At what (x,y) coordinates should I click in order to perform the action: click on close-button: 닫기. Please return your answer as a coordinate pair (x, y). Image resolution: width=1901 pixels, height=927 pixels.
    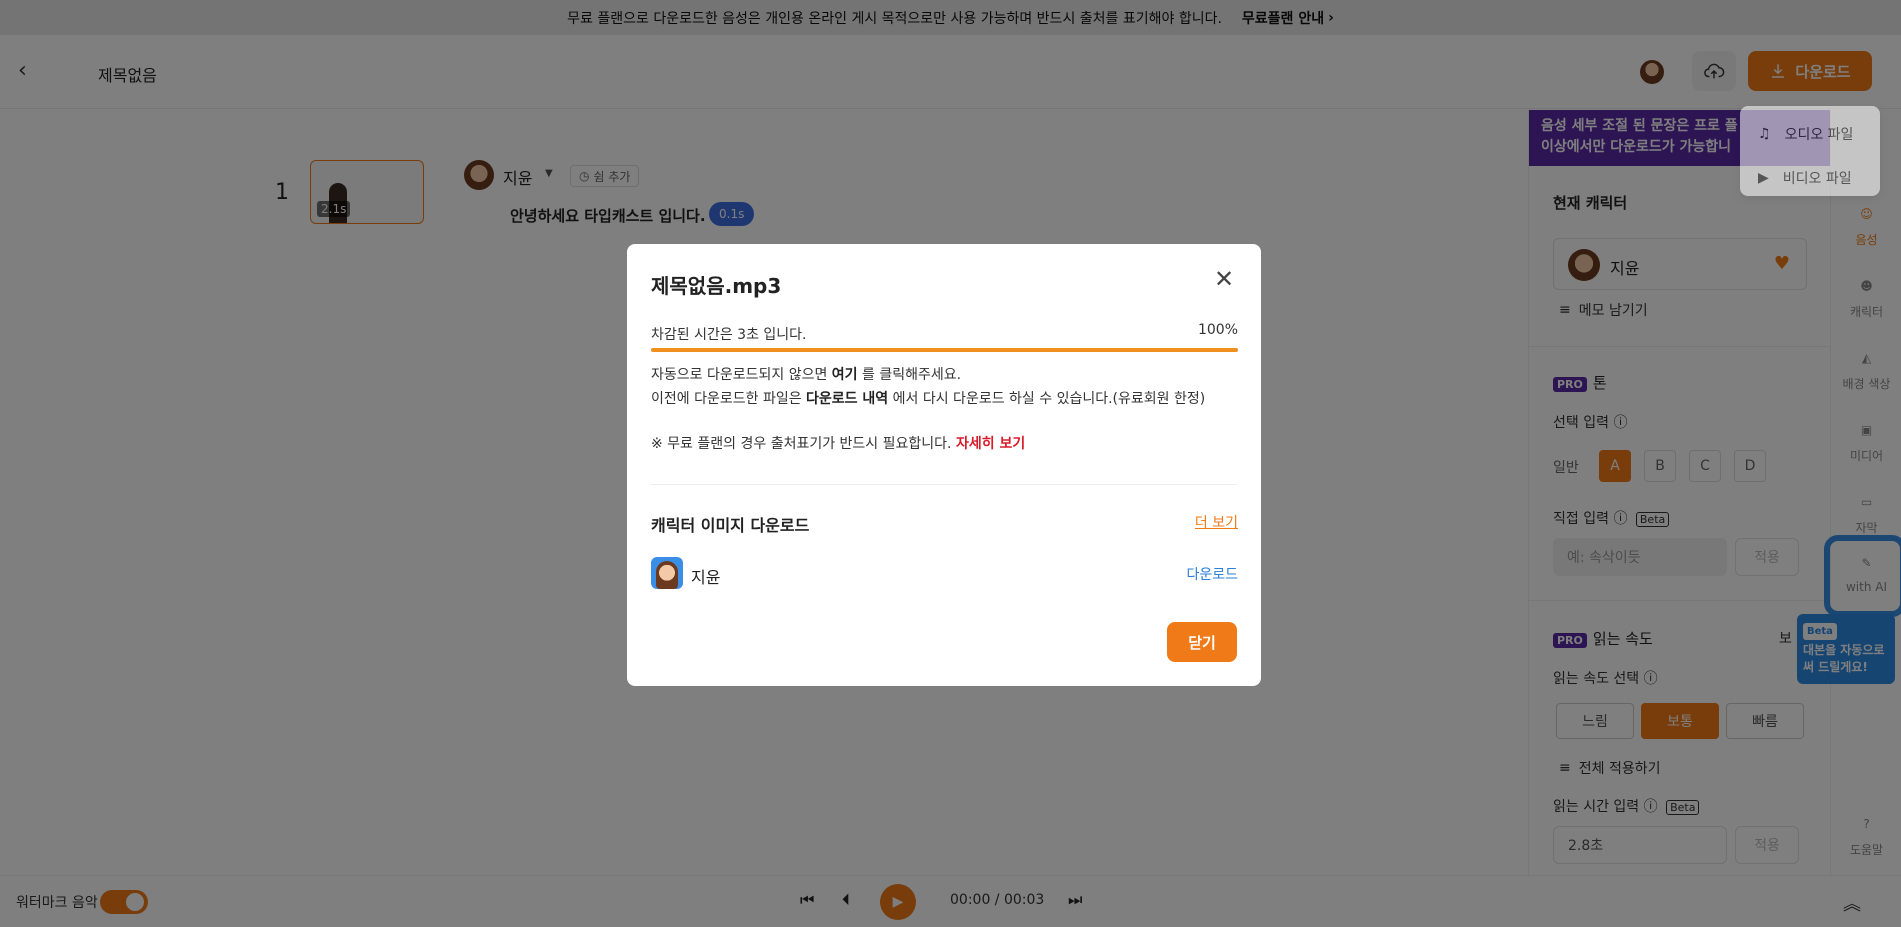
    Looking at the image, I should click on (1202, 642).